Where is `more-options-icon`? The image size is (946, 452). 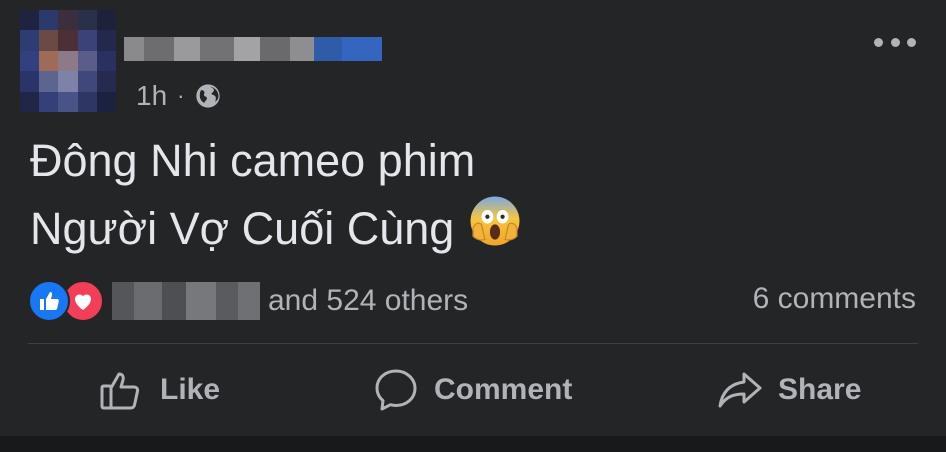 more-options-icon is located at coordinates (895, 42).